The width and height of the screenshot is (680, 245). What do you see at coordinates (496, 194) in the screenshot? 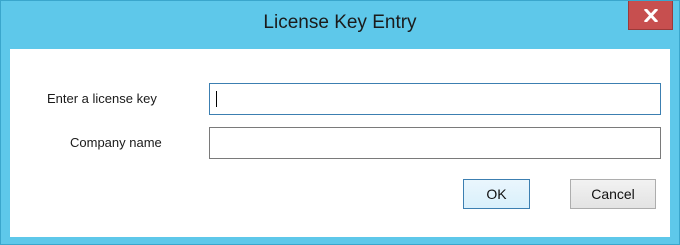
I see `ok-button: OK` at bounding box center [496, 194].